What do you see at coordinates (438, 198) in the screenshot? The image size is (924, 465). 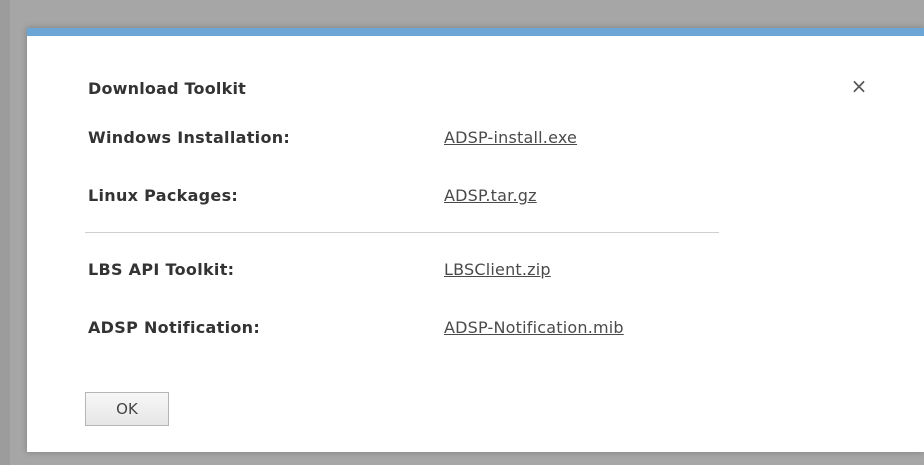 I see `row-linux-packages: Linux Packages: ADSP.tar.gz` at bounding box center [438, 198].